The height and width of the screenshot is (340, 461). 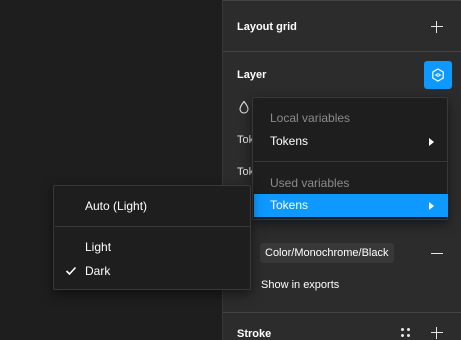 I want to click on layer-title: Layer, so click(x=252, y=75).